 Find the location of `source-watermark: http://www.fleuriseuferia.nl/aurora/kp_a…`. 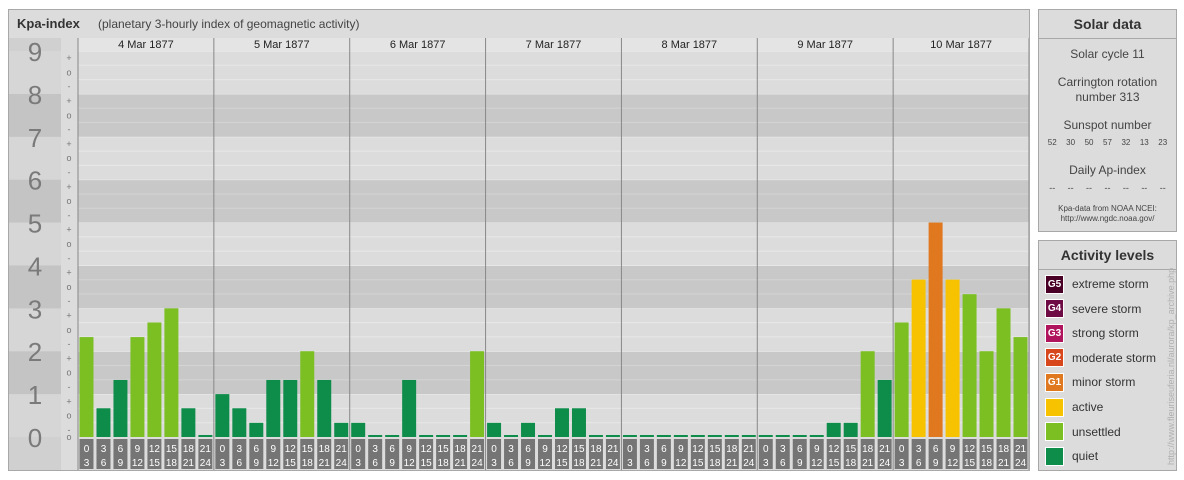

source-watermark: http://www.fleuriseuferia.nl/aurora/kp_a… is located at coordinates (1171, 366).